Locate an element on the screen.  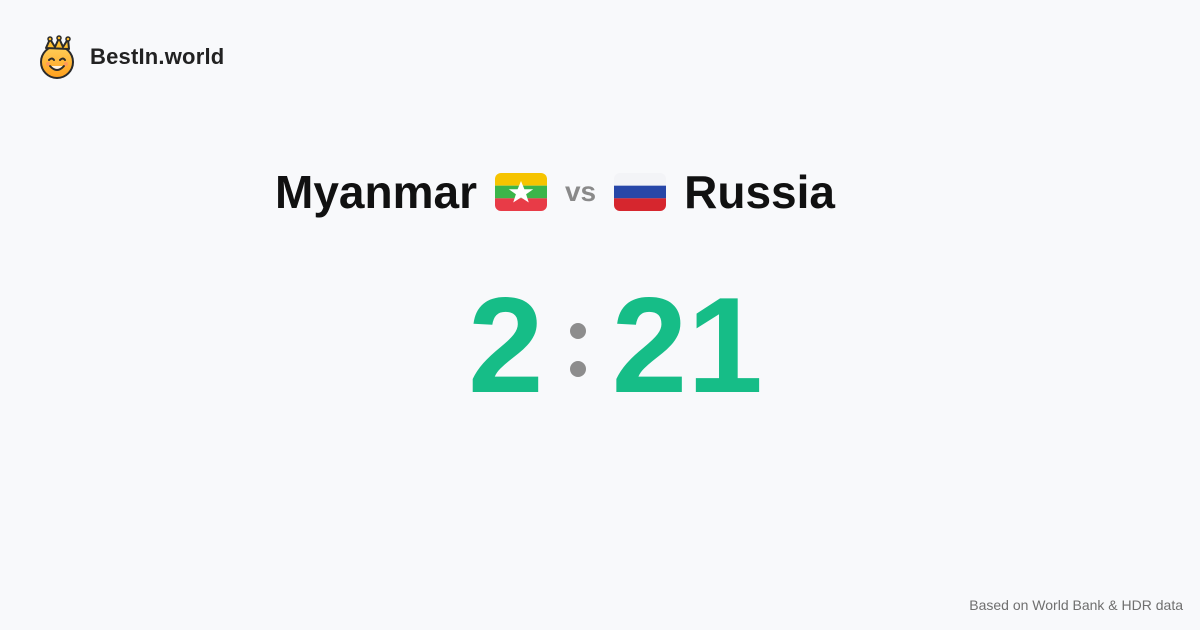
right-score: 21 is located at coordinates (687, 345).